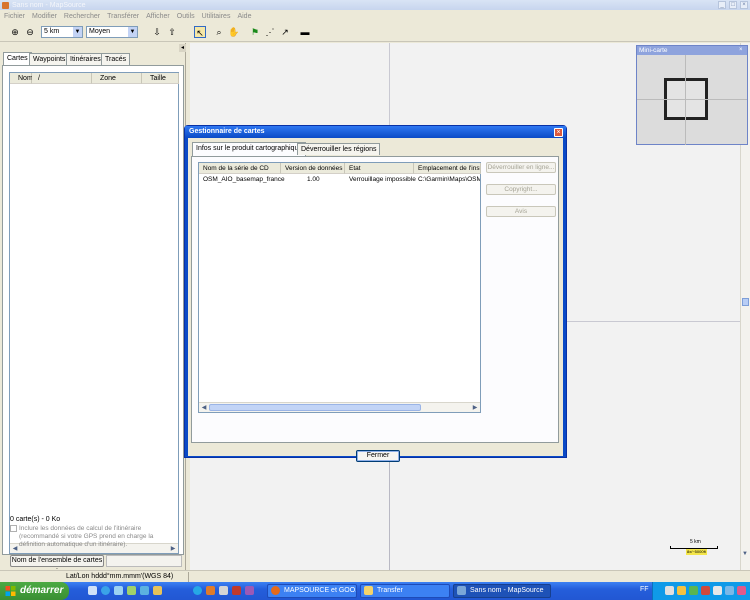 The width and height of the screenshot is (750, 600). Describe the element at coordinates (216, 16) in the screenshot. I see `menu-utilitaires: Utilitaires` at that location.